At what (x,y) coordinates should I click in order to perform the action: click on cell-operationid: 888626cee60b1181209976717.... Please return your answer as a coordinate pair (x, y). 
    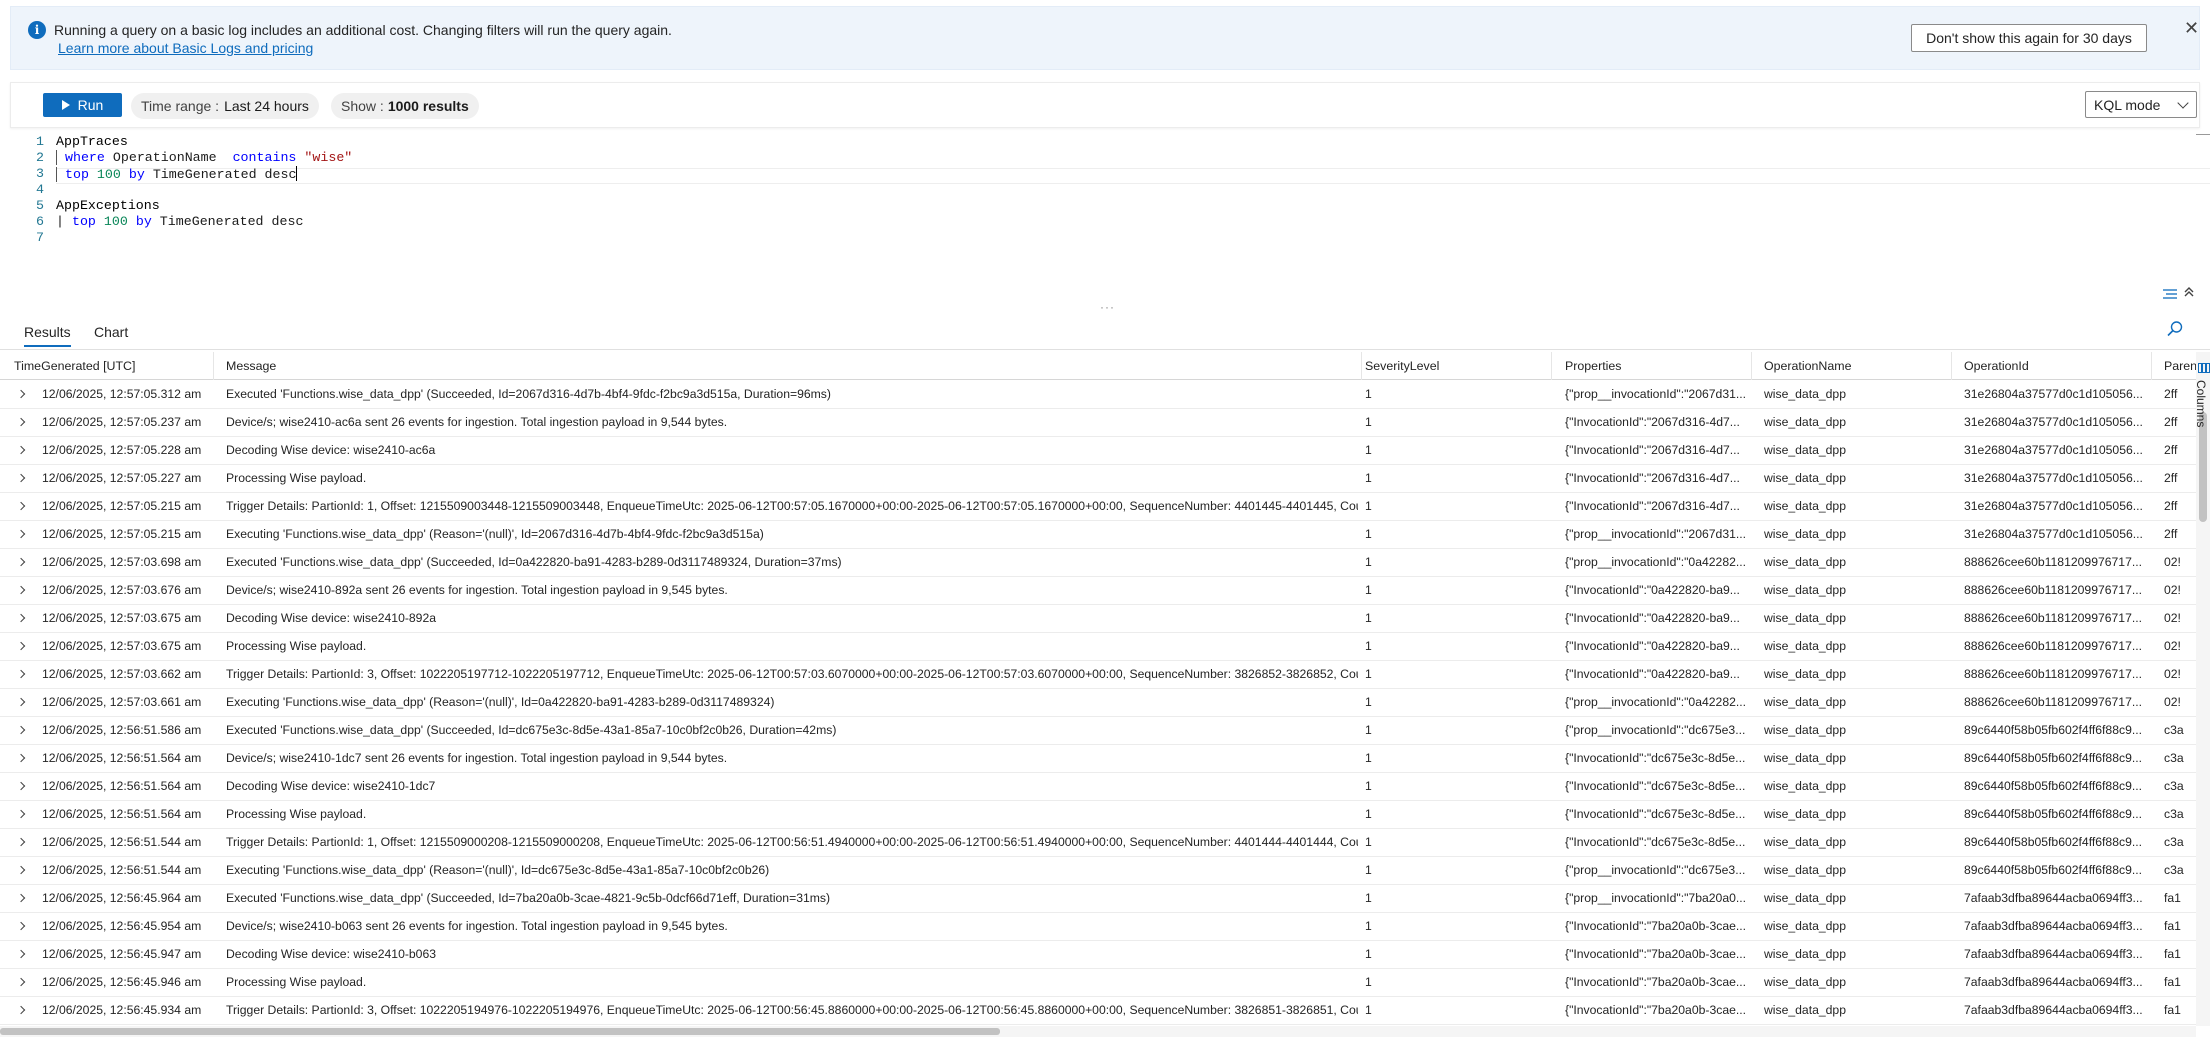
    Looking at the image, I should click on (2053, 702).